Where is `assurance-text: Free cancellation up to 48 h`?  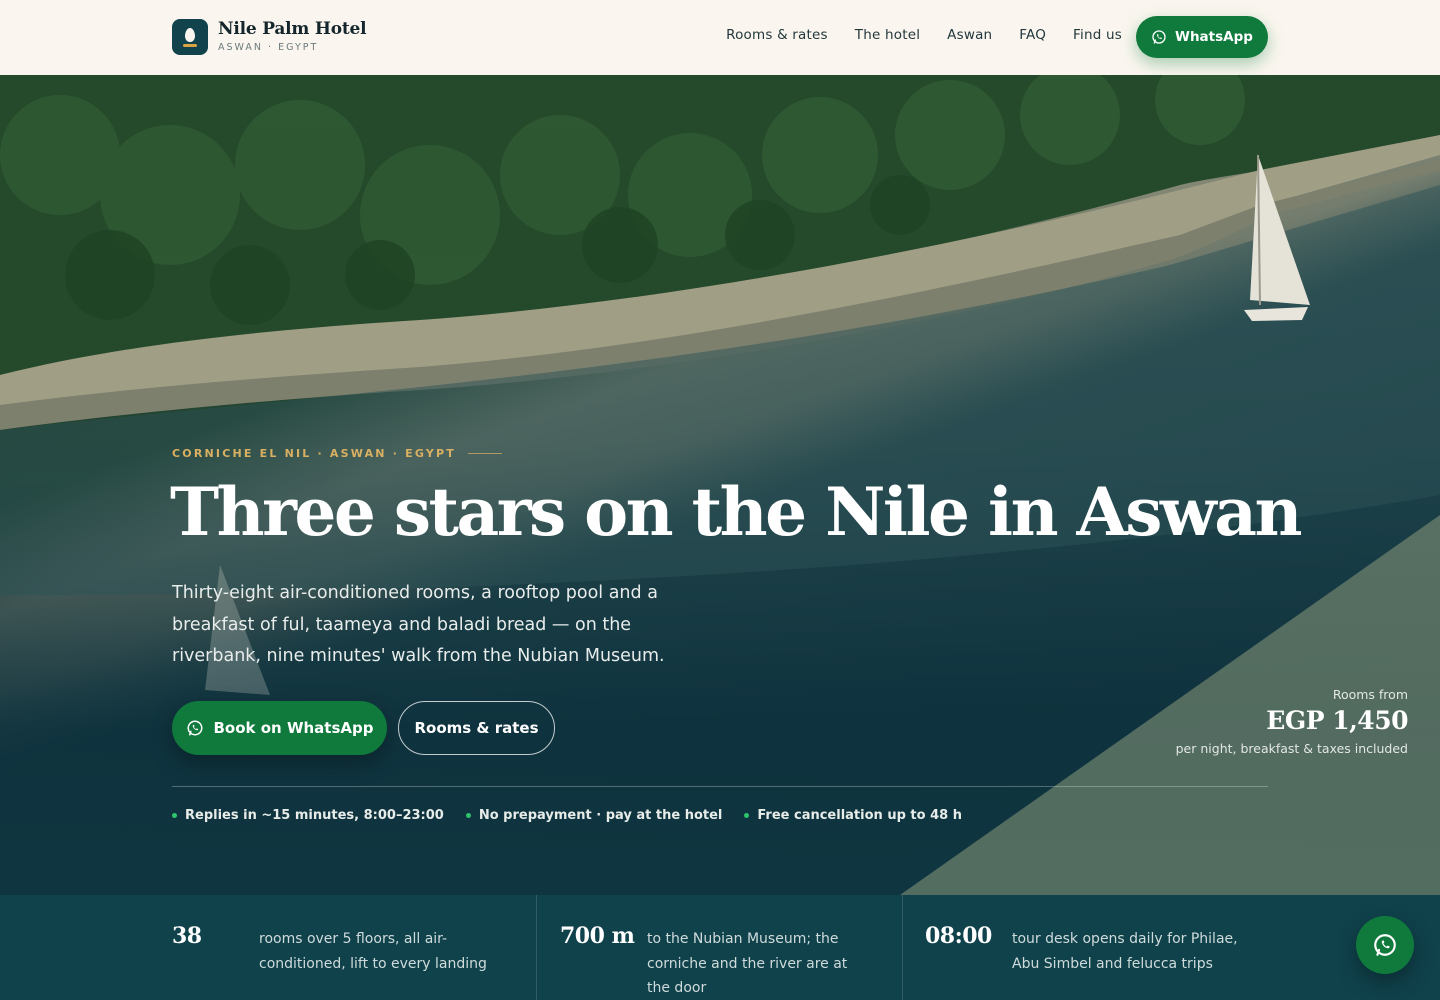
assurance-text: Free cancellation up to 48 h is located at coordinates (859, 815).